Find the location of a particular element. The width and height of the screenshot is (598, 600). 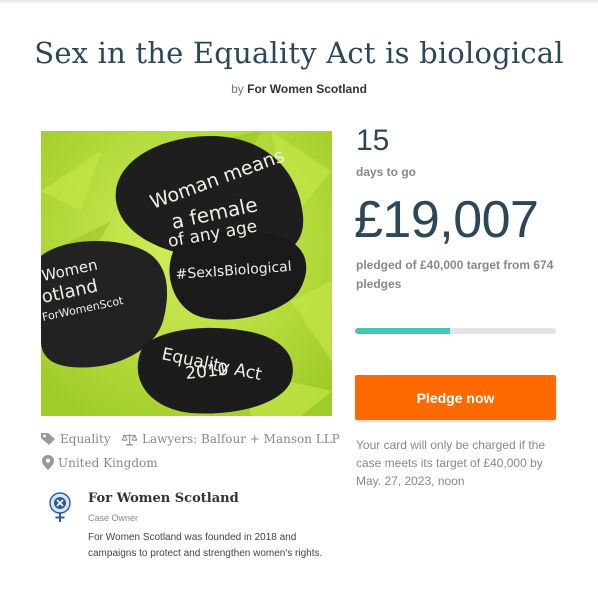

location-info: United Kingdom is located at coordinates (100, 462).